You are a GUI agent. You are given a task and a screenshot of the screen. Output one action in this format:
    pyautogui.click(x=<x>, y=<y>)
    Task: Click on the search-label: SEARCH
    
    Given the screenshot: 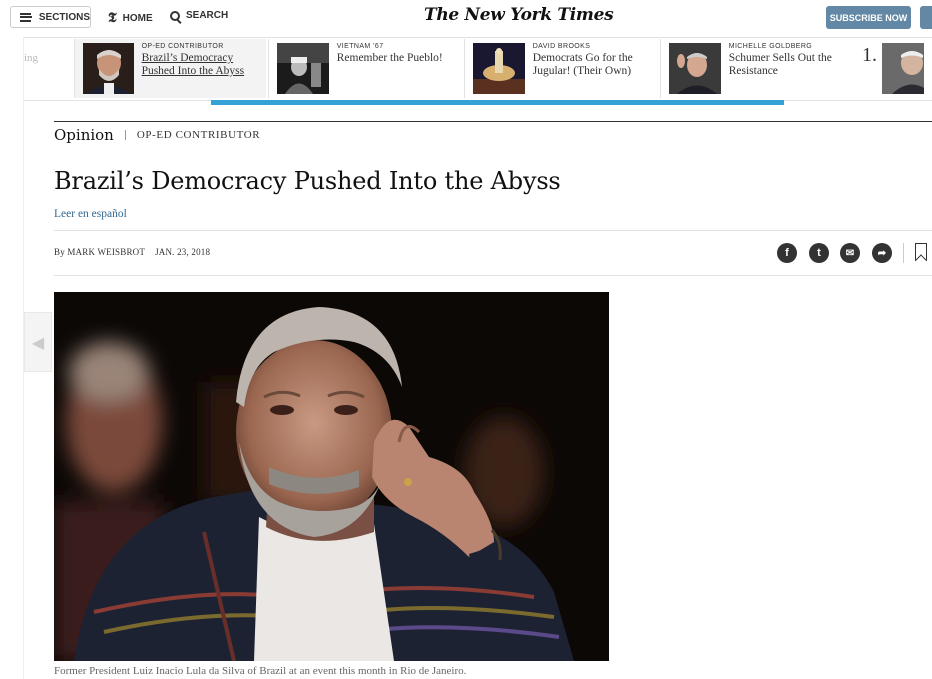 What is the action you would take?
    pyautogui.click(x=207, y=15)
    